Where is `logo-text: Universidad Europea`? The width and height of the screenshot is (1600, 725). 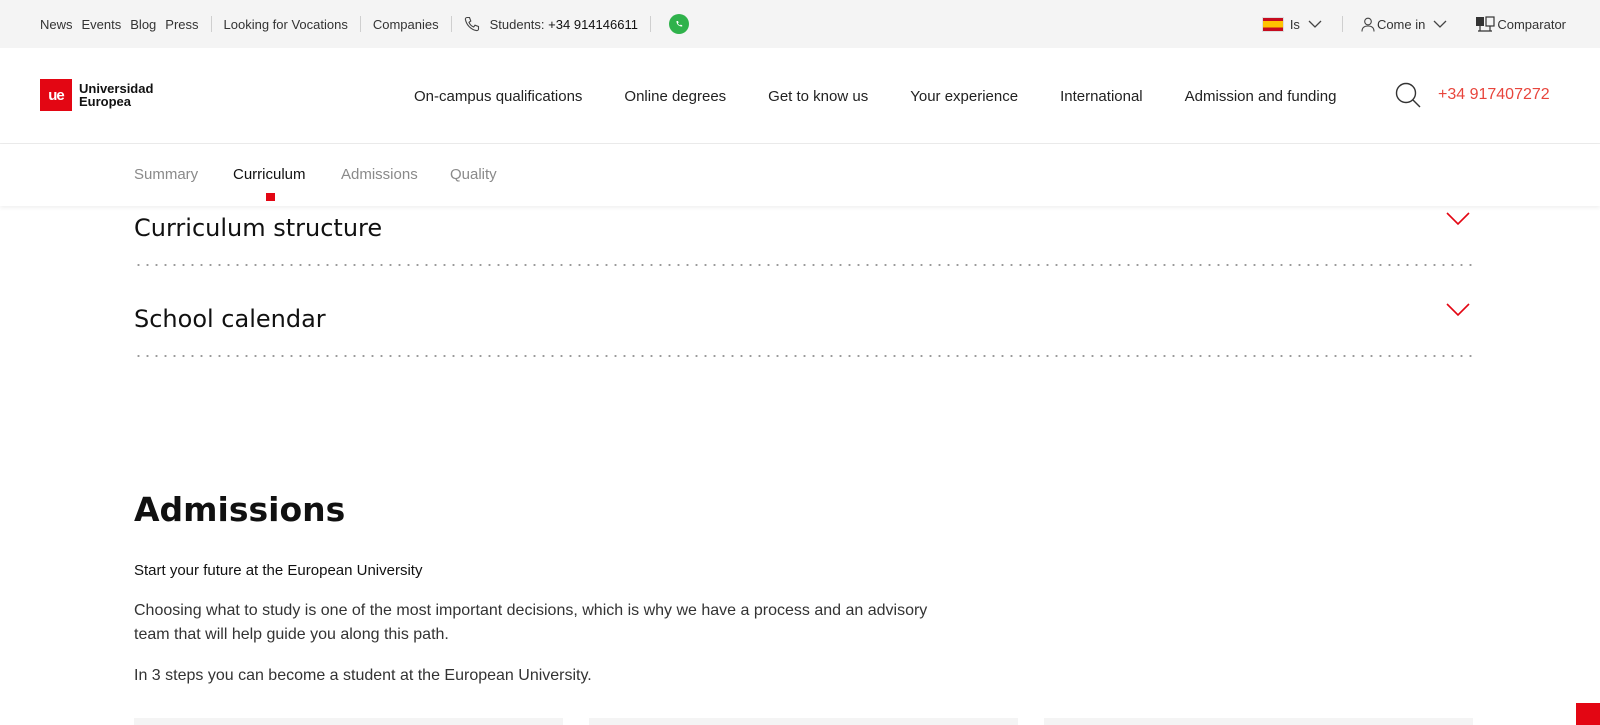 logo-text: Universidad Europea is located at coordinates (116, 95).